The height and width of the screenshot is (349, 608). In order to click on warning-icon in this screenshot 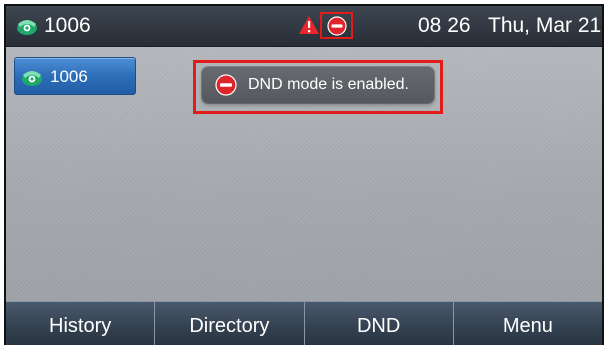, I will do `click(309, 25)`.